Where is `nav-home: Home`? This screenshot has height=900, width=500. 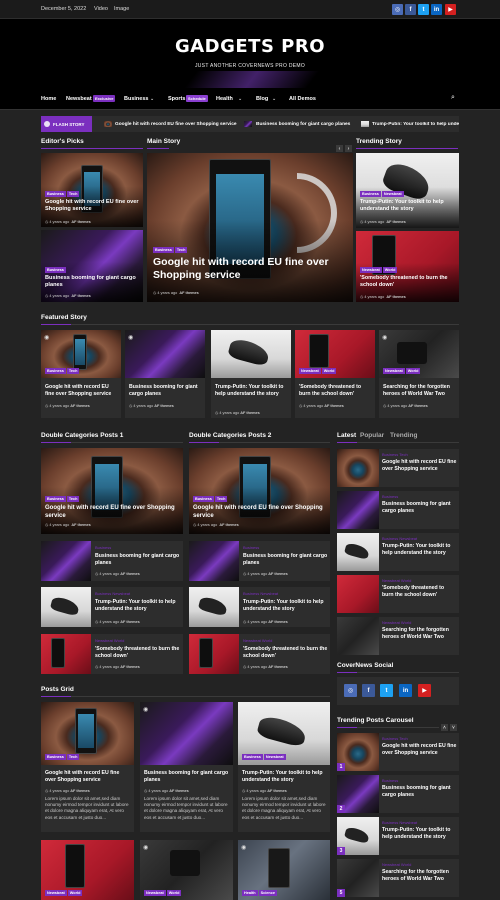 nav-home: Home is located at coordinates (48, 99).